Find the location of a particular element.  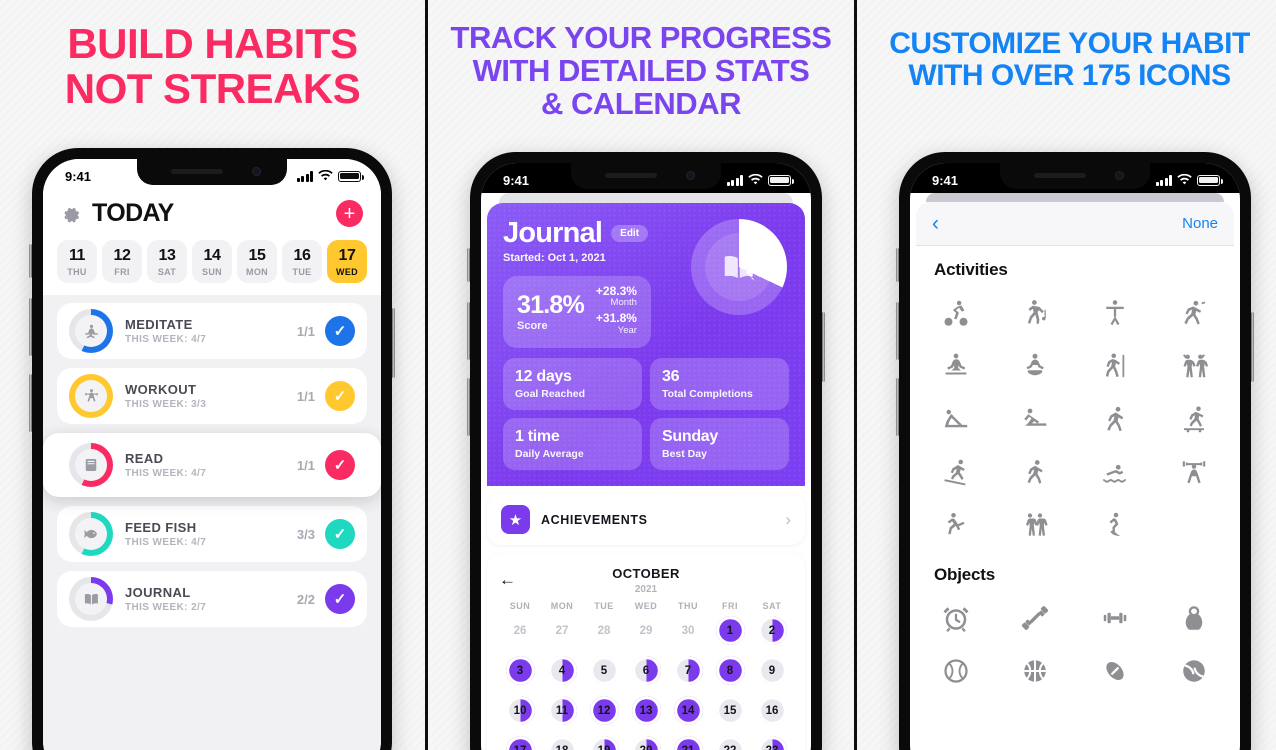

add-habit-button: + is located at coordinates (349, 213).